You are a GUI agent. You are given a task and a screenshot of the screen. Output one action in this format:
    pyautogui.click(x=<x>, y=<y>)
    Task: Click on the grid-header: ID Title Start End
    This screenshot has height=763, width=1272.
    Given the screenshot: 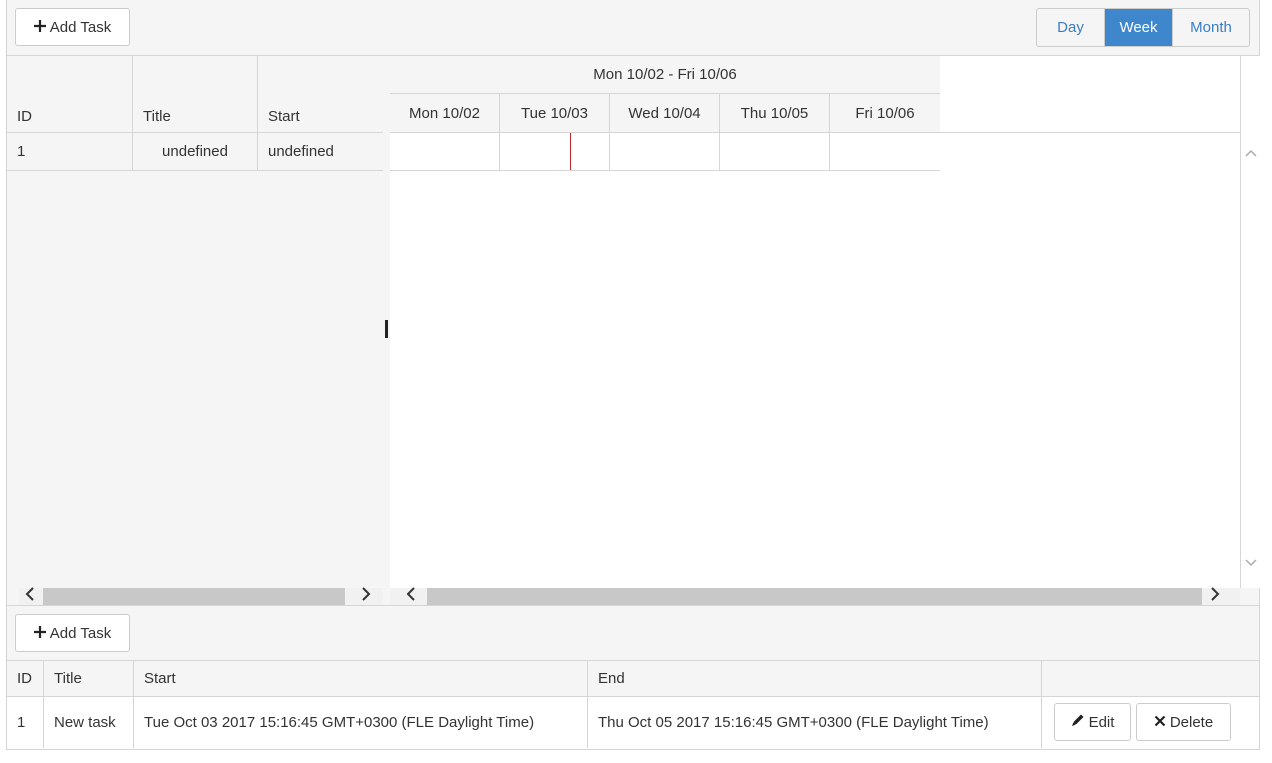 What is the action you would take?
    pyautogui.click(x=633, y=679)
    